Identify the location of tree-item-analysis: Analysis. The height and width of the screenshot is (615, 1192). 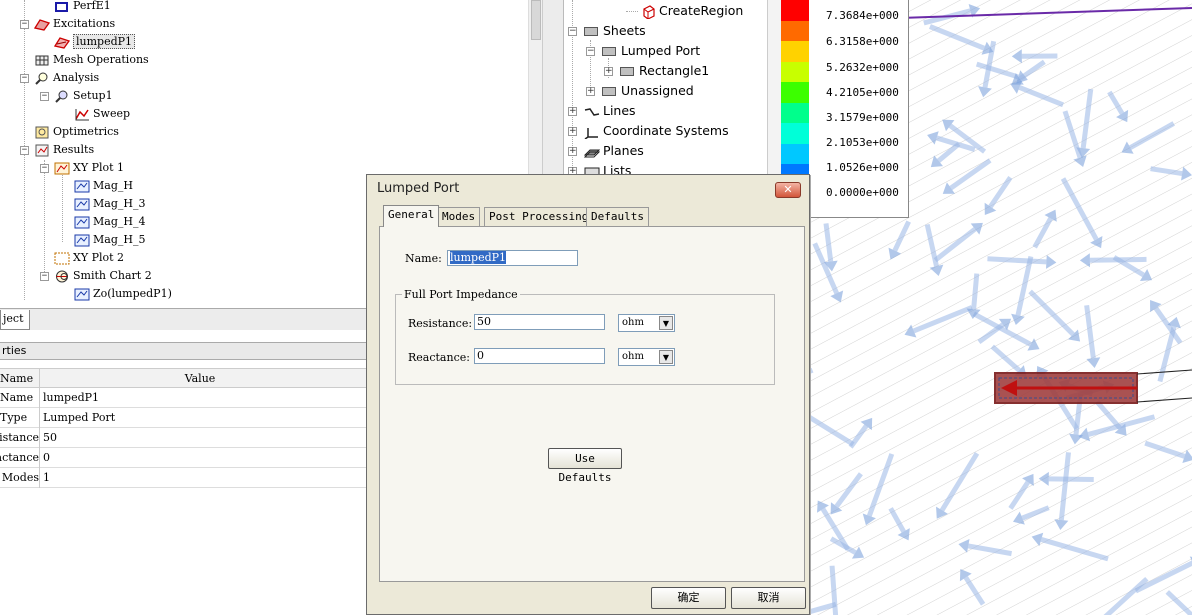
(66, 78).